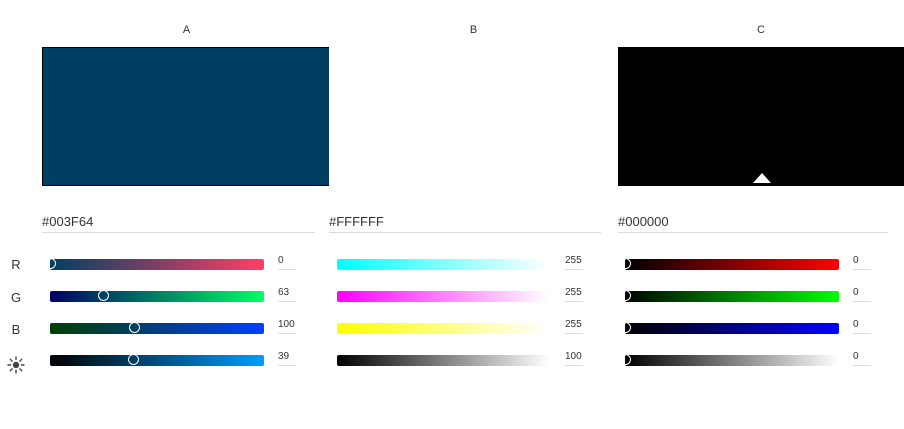 This screenshot has height=429, width=904. Describe the element at coordinates (862, 294) in the screenshot. I see `green-value-input-c: 0` at that location.